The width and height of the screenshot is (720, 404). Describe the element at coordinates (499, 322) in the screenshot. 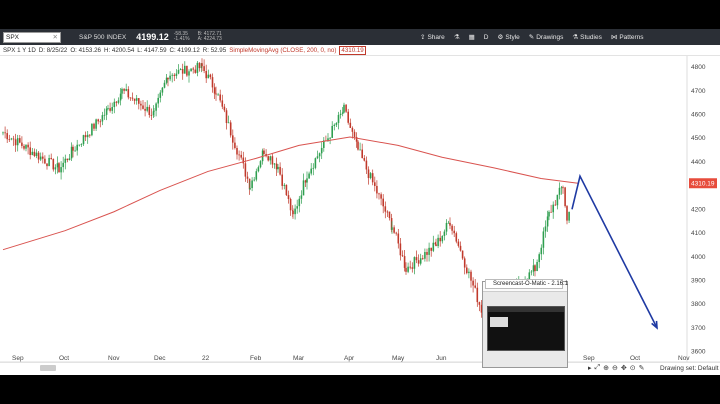

I see `preview-block` at that location.